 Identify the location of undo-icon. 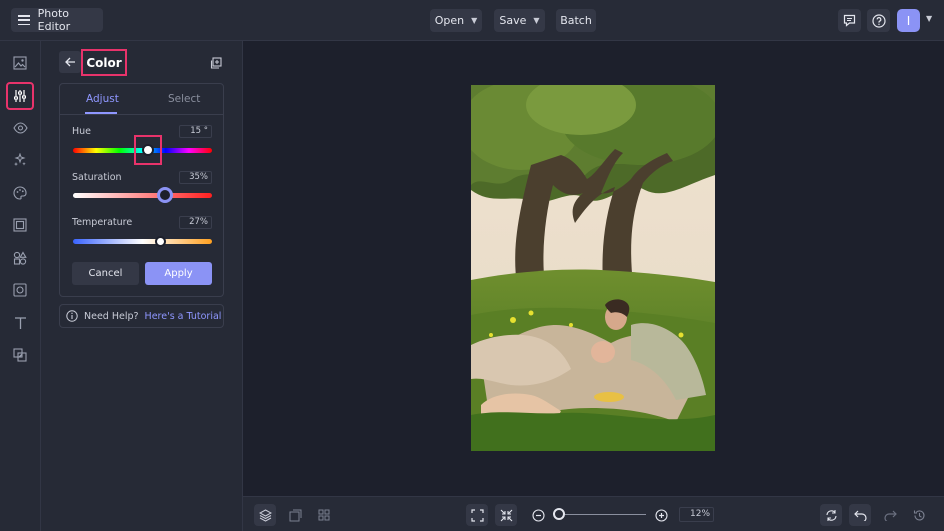
(860, 515).